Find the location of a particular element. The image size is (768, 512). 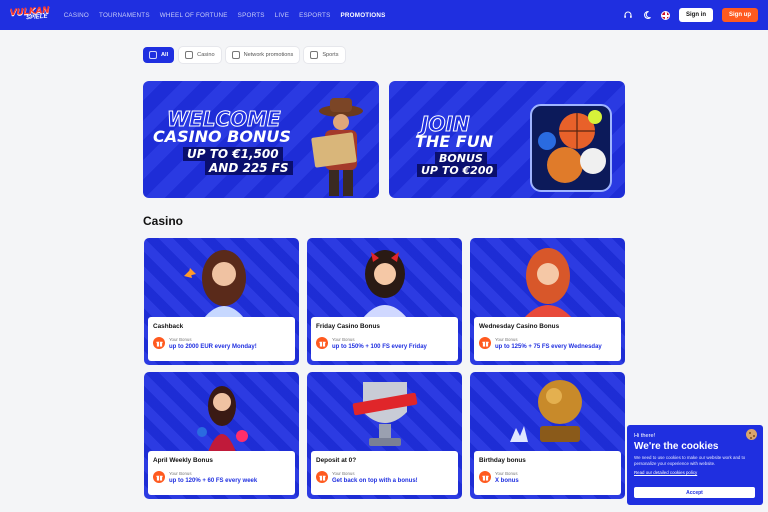

promo-card-birthday-bonus: Birthday bonus Your Bonus X bonus is located at coordinates (547, 435).